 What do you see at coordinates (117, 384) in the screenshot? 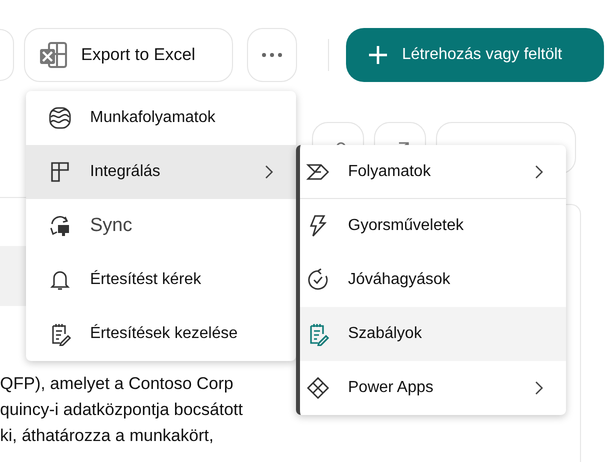
I see `body-text: QFP), amelyet a Contoso Corp` at bounding box center [117, 384].